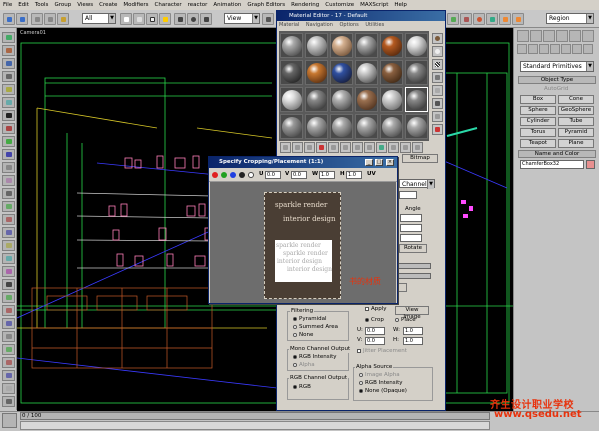 The height and width of the screenshot is (431, 599). Describe the element at coordinates (251, 175) in the screenshot. I see `monochrome-icon` at that location.